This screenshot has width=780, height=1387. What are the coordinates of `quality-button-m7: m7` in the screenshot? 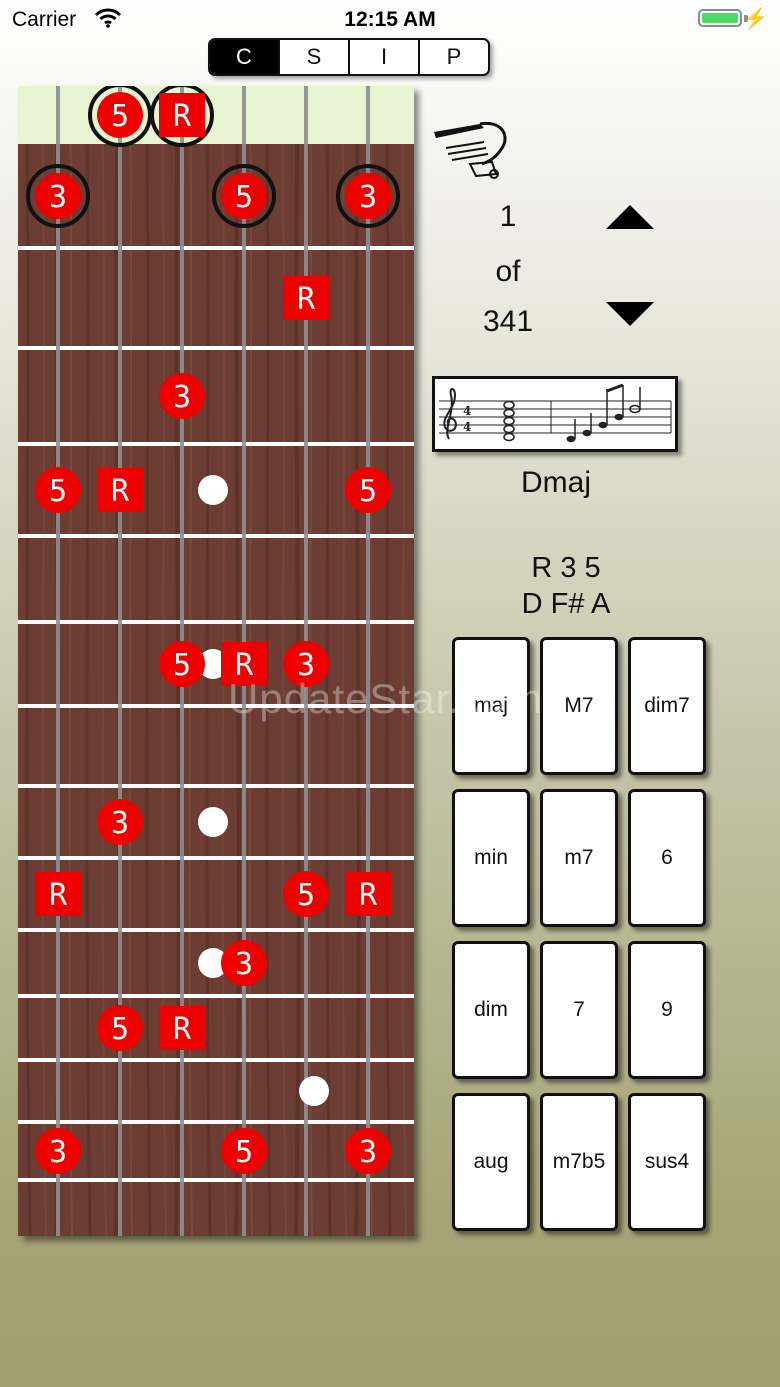 It's located at (579, 858).